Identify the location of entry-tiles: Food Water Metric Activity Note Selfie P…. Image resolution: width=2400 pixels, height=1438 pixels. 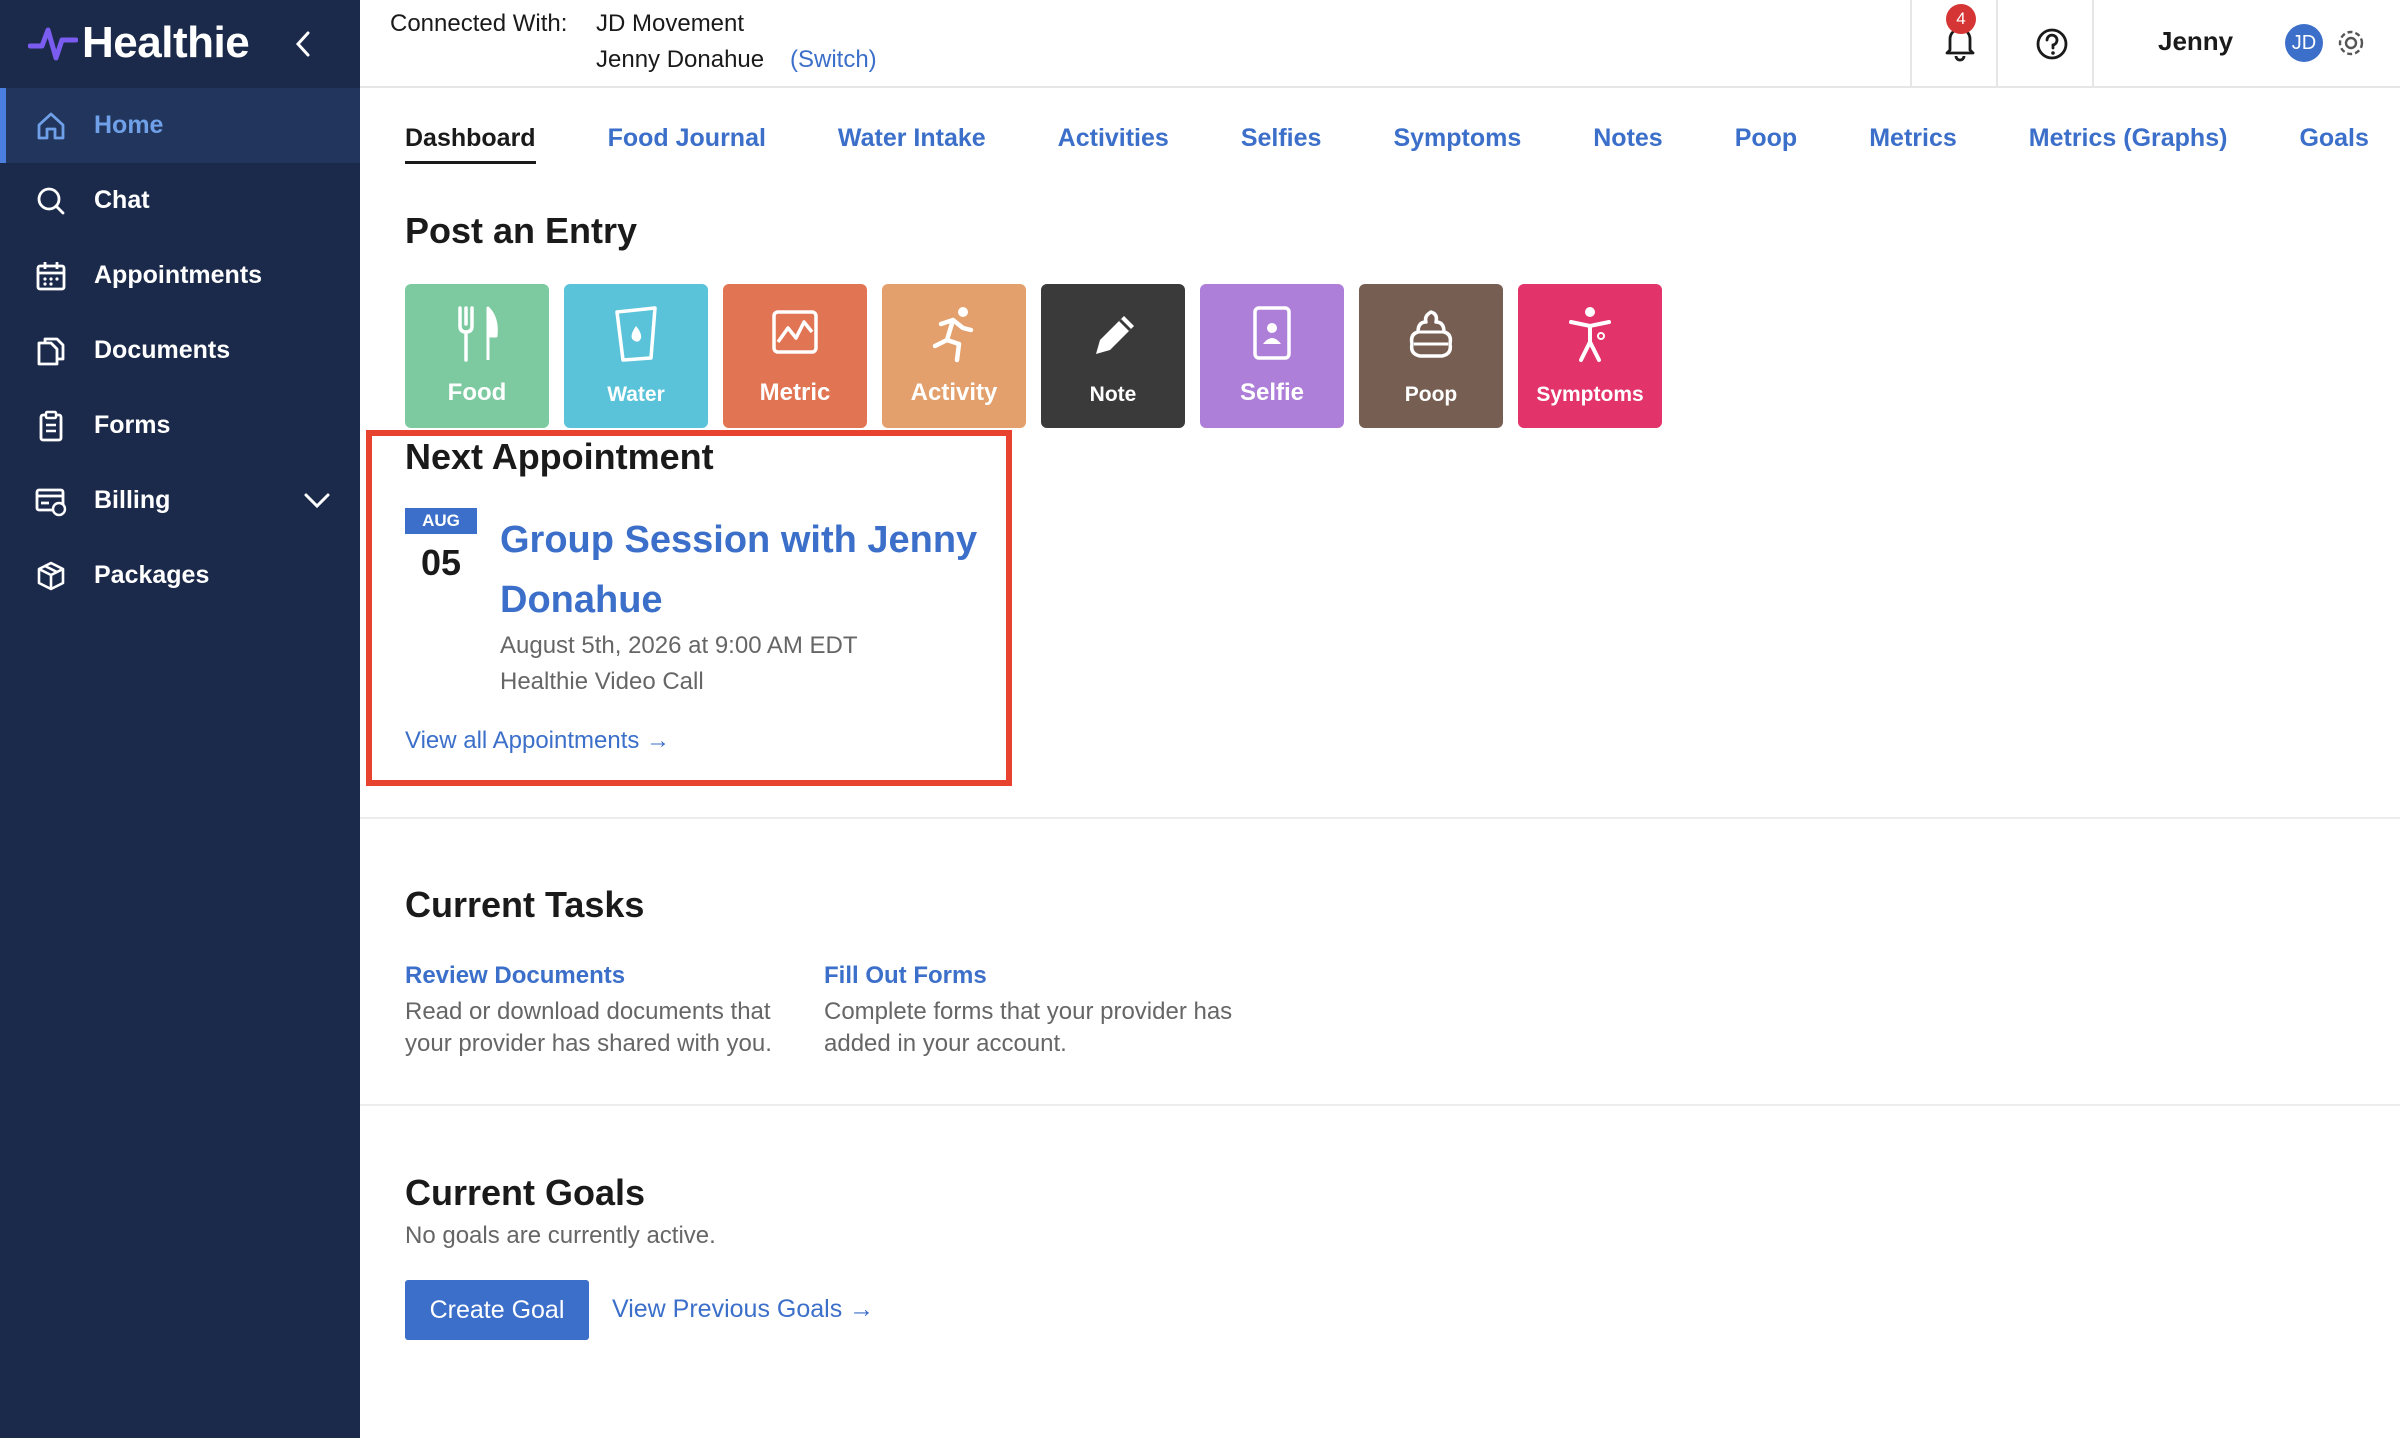
(1041, 356).